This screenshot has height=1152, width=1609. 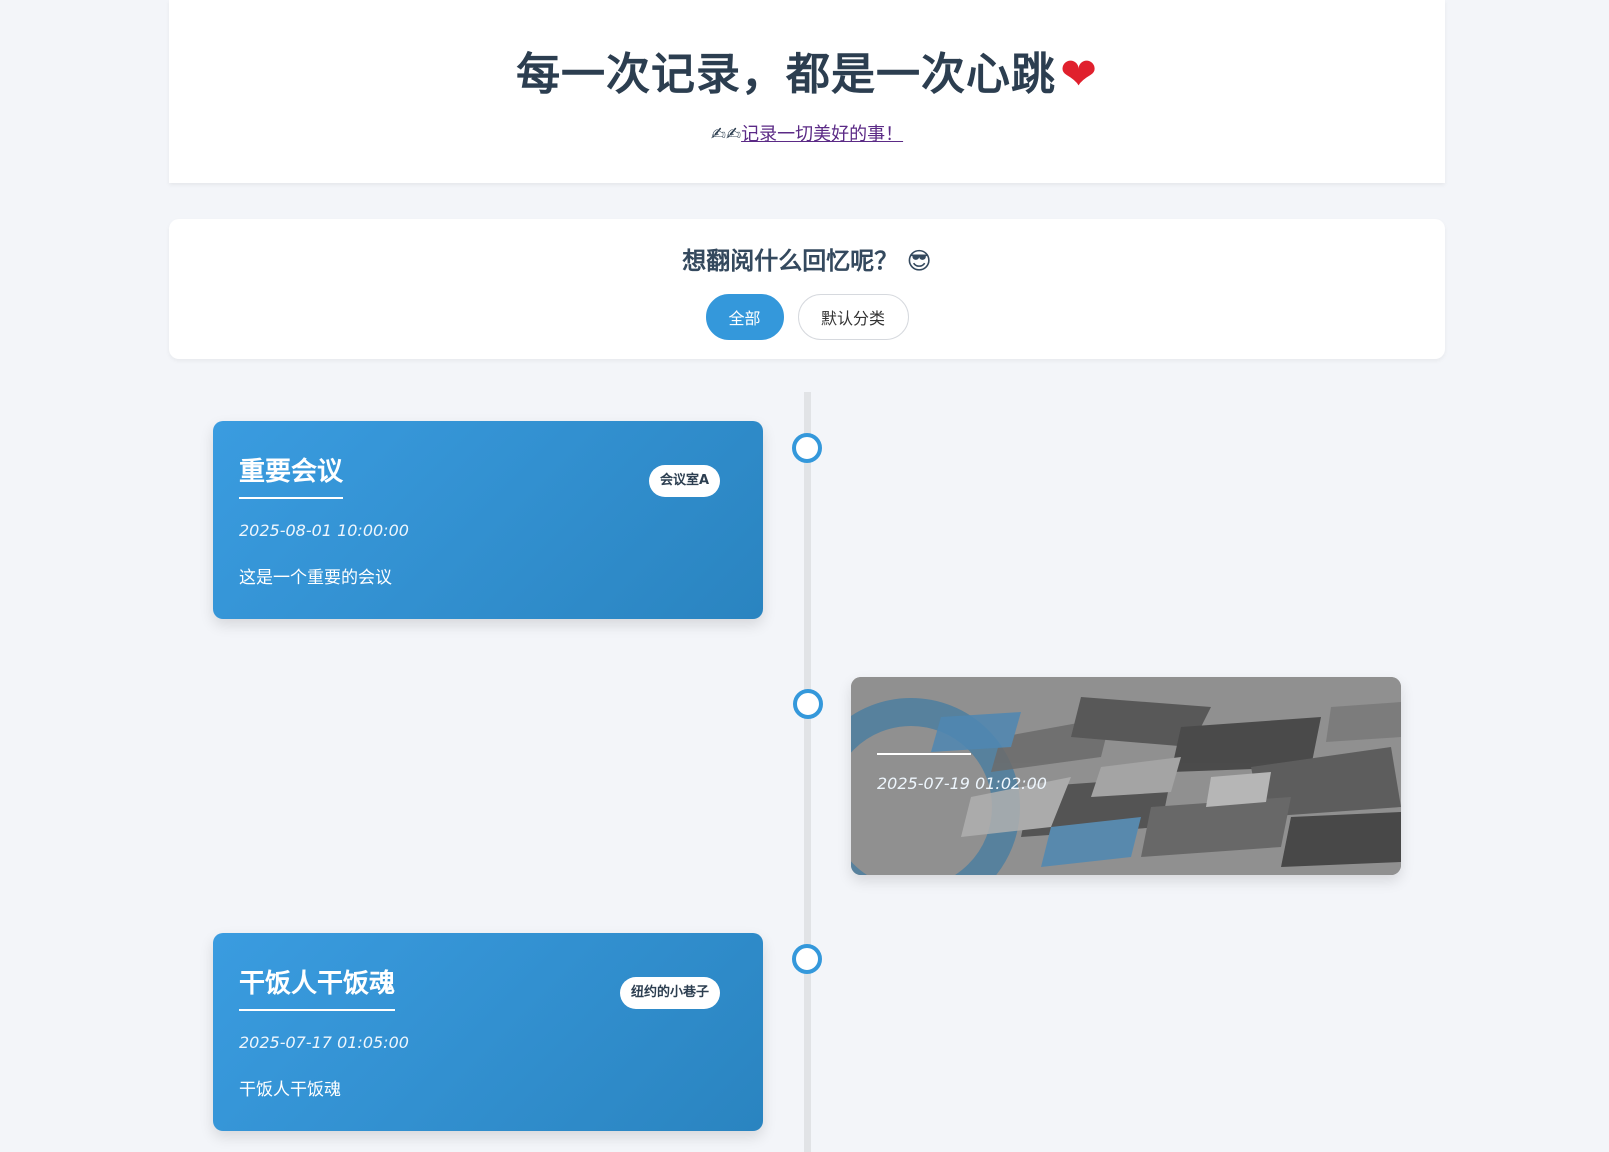 I want to click on subtitle: ✍✍记录一切美好的事！, so click(x=807, y=133).